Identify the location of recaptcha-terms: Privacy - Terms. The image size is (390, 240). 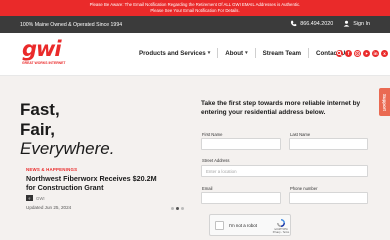
(281, 233).